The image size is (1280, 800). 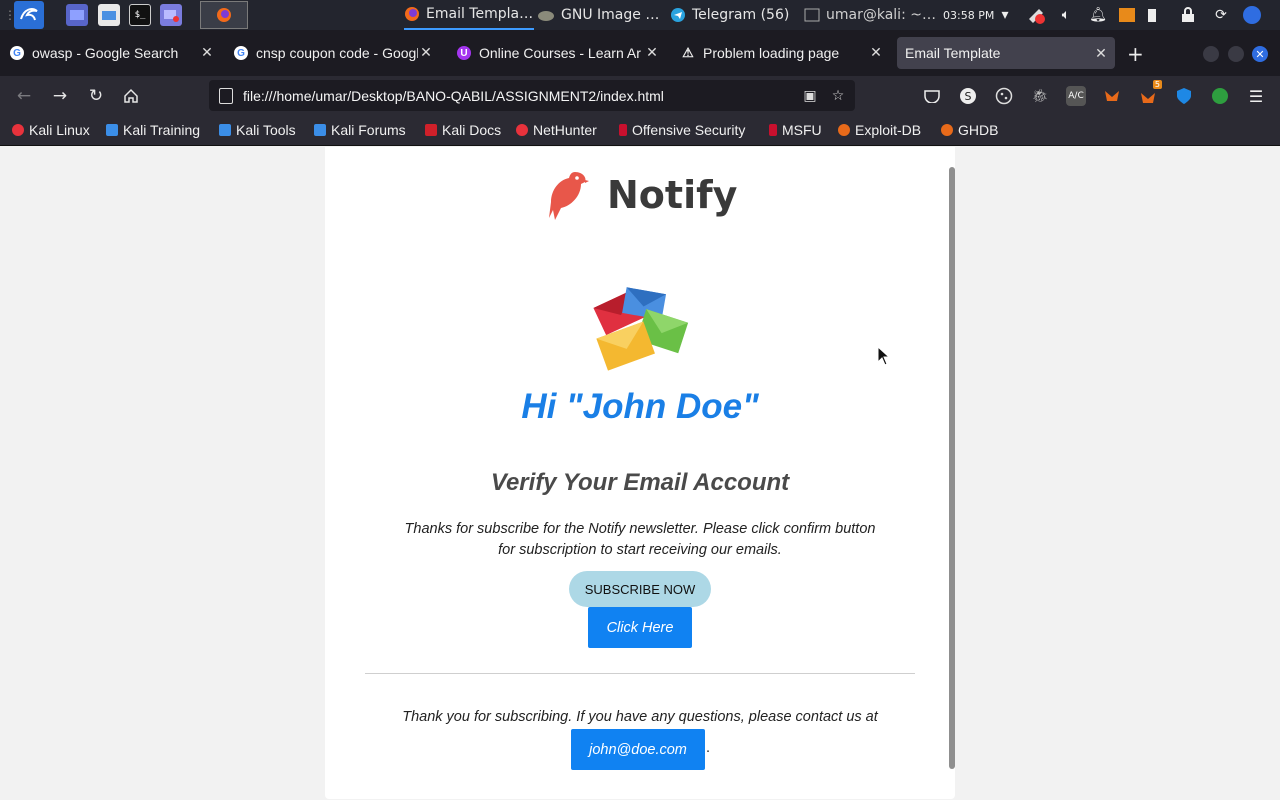 I want to click on bookmark-label: Kali Docs, so click(x=472, y=130).